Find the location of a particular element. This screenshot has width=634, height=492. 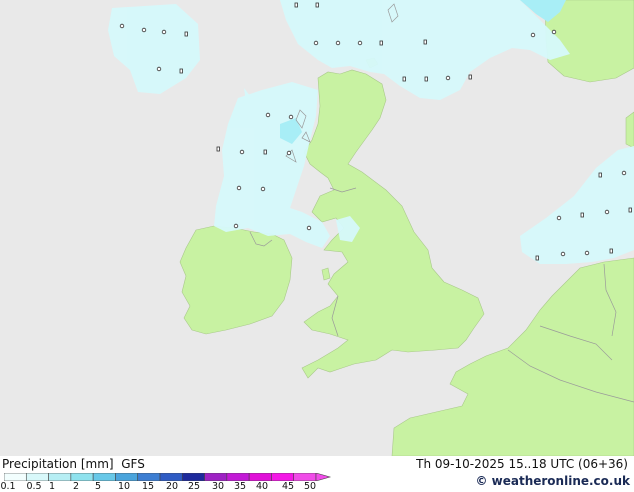

legend-title-row: Precipitation [mm] GFS is located at coordinates (73, 464).